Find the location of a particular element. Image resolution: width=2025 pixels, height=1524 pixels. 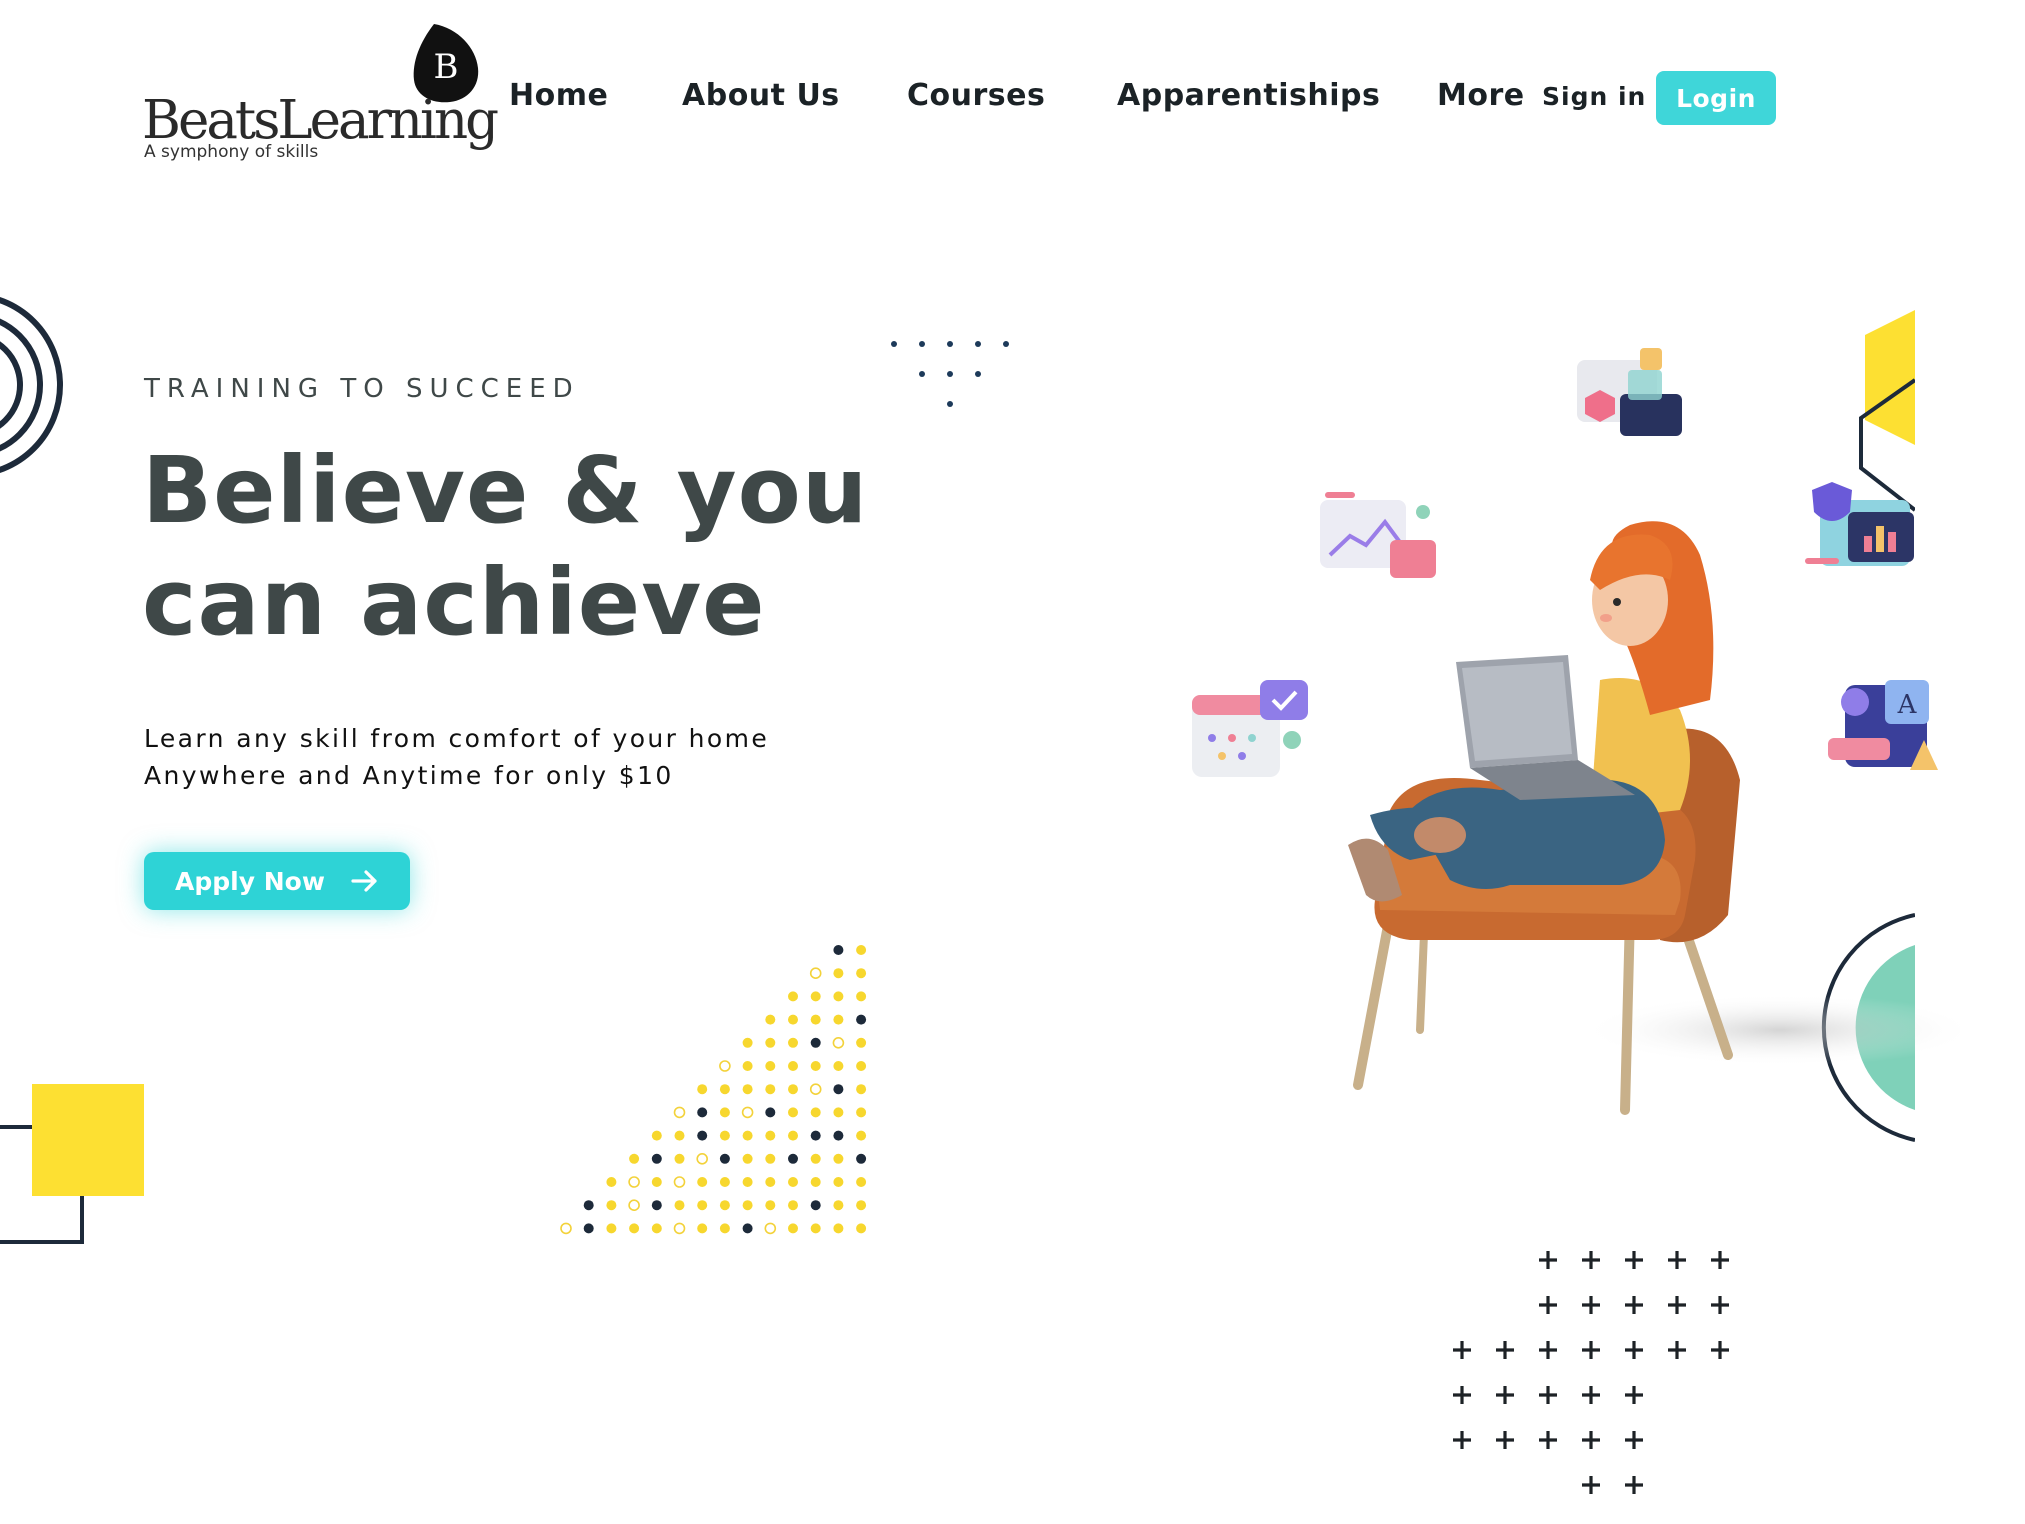

hero-eyebrow: TRAINING TO SUCCEED is located at coordinates (362, 389).